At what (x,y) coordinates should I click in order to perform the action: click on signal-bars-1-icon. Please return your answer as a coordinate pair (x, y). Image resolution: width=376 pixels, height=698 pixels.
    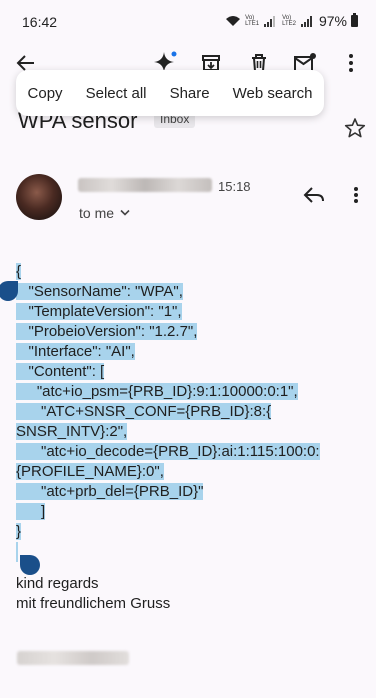
    Looking at the image, I should click on (270, 21).